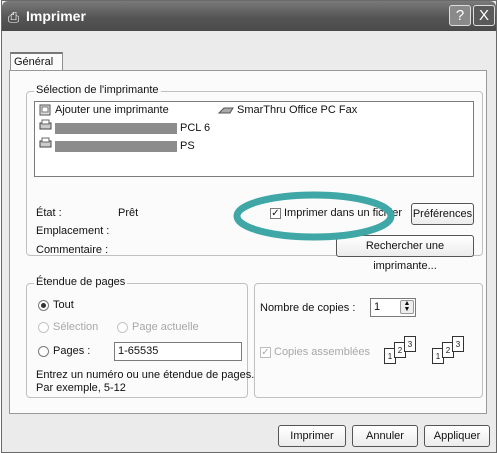 The height and width of the screenshot is (453, 498). What do you see at coordinates (97, 90) in the screenshot?
I see `printer-selection-legend: Sélection de l'imprimante` at bounding box center [97, 90].